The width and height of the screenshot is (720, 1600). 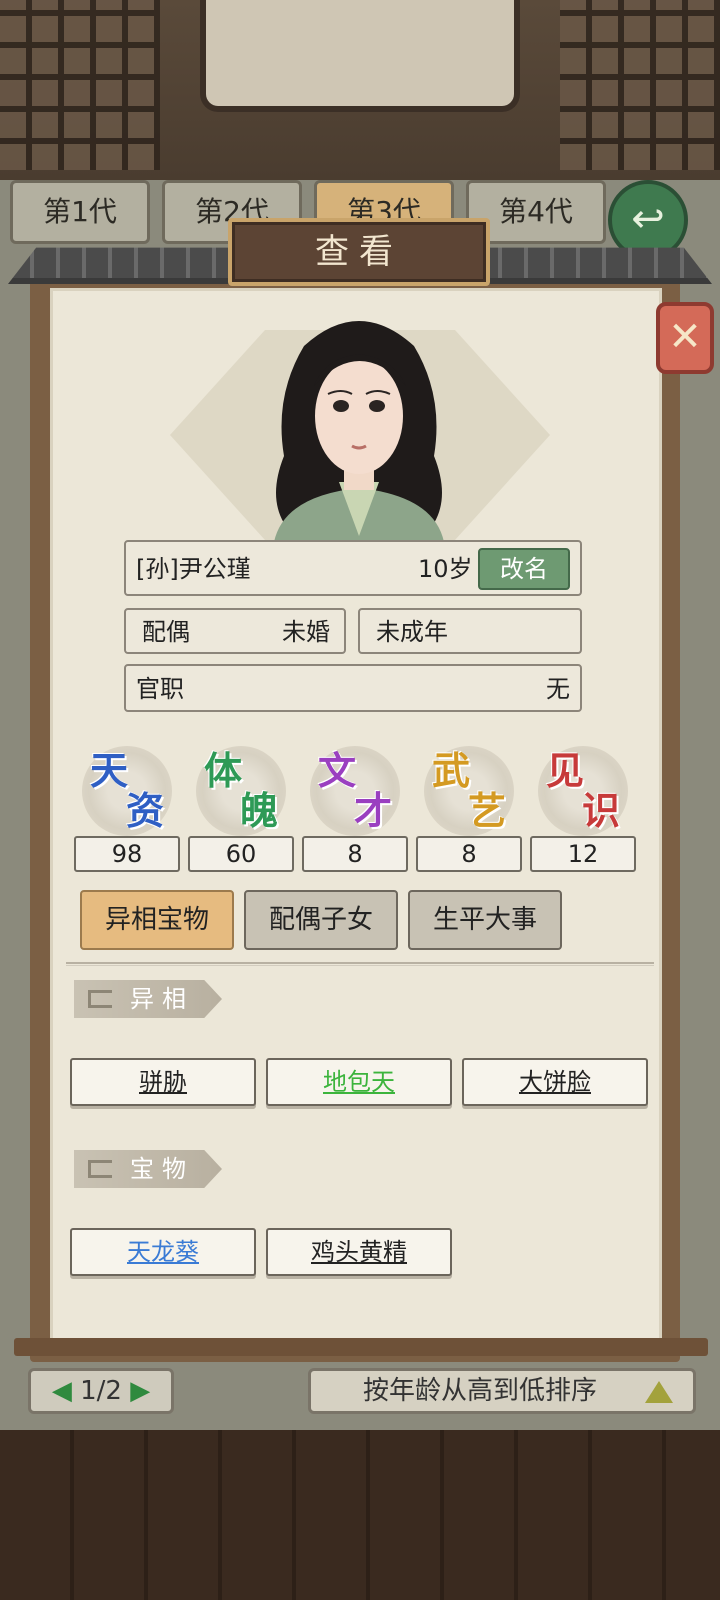 What do you see at coordinates (565, 770) in the screenshot?
I see `attribute-char-1: 见` at bounding box center [565, 770].